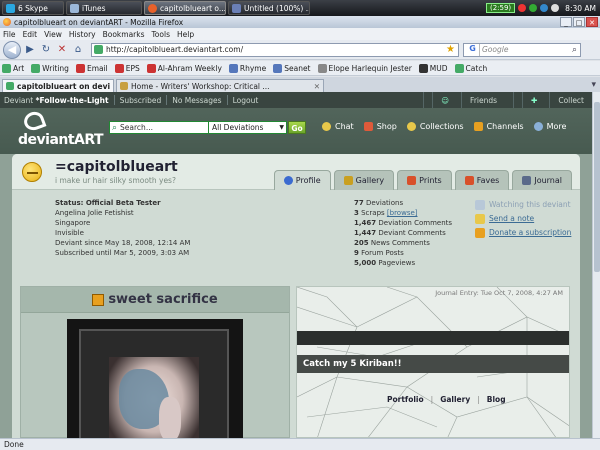  Describe the element at coordinates (62, 50) in the screenshot. I see `stop-button: ✕` at that location.